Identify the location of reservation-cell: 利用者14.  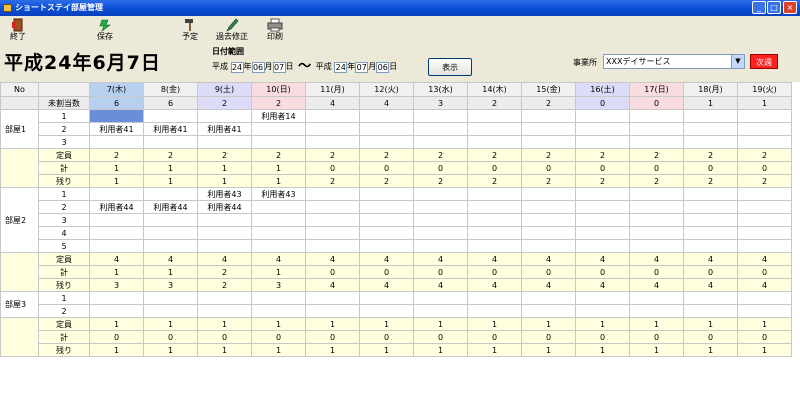
(278, 116).